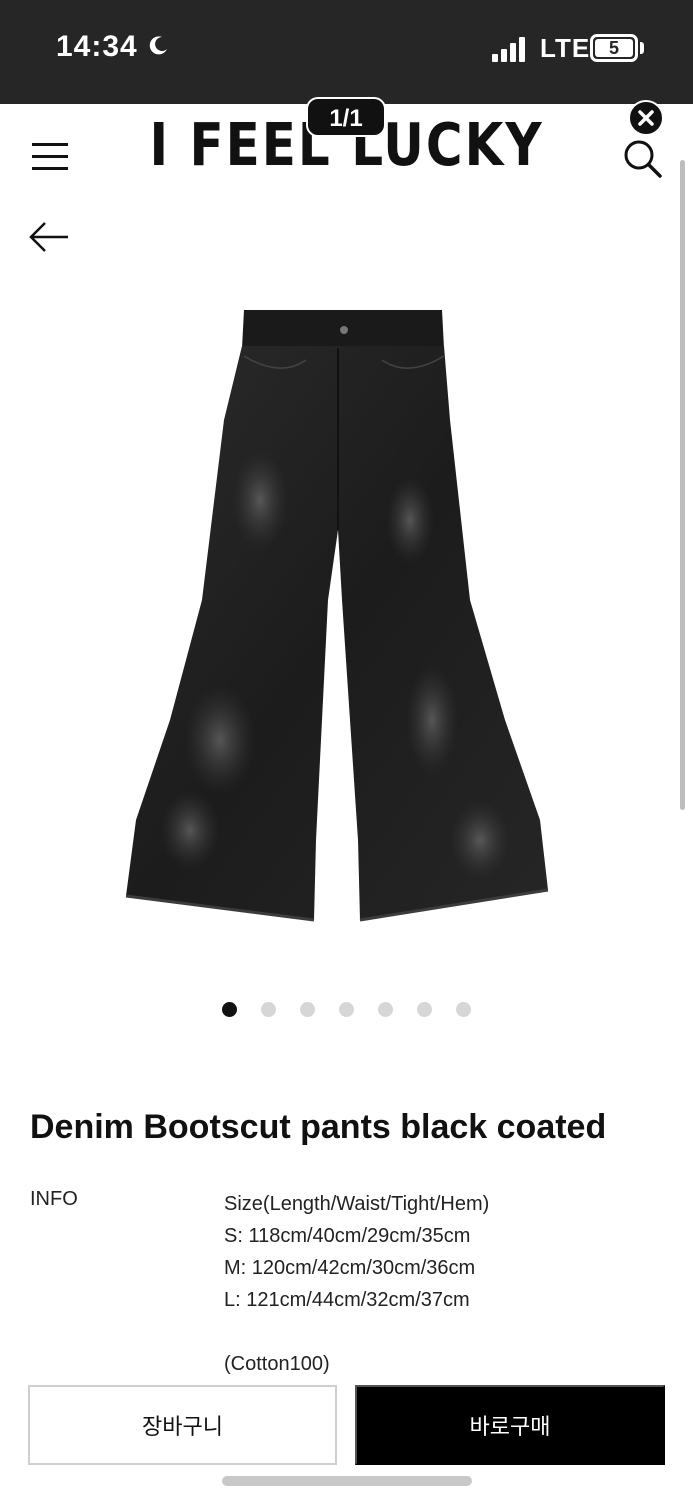 The image size is (693, 1500). Describe the element at coordinates (642, 48) in the screenshot. I see `battery-nub` at that location.